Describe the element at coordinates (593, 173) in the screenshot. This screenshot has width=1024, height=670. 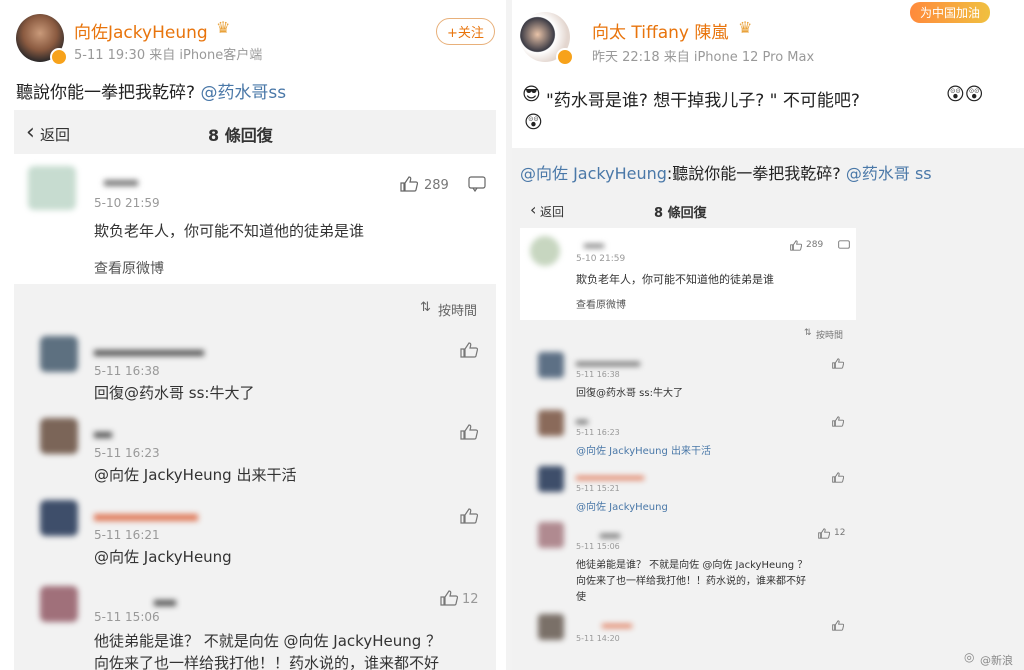
I see `quote-author: @向佐 JackyHeung` at that location.